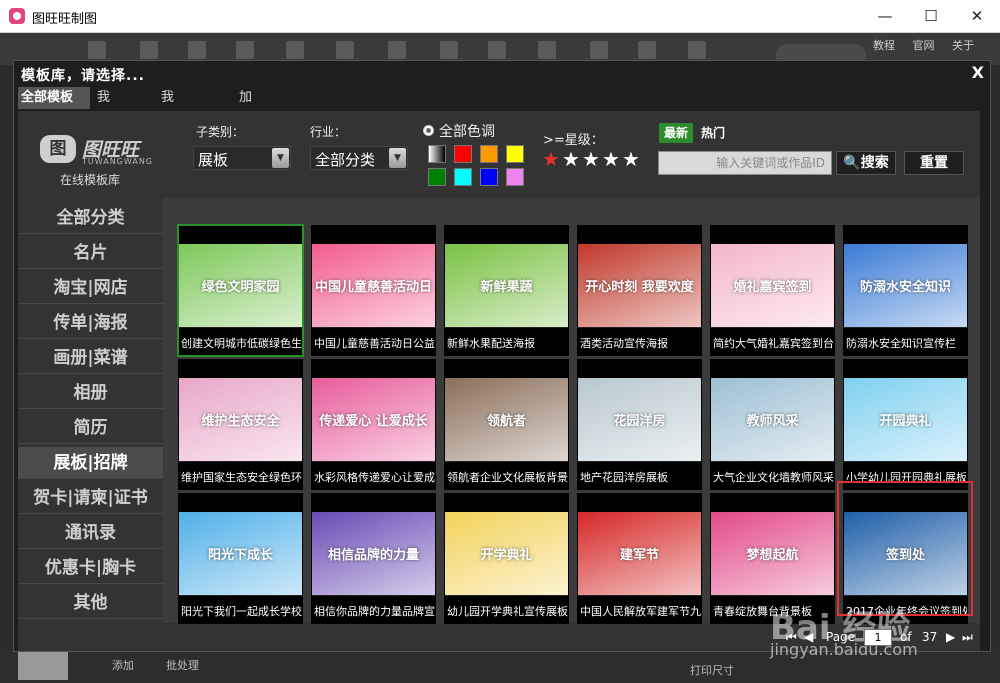  I want to click on swatch-cyan, so click(463, 177).